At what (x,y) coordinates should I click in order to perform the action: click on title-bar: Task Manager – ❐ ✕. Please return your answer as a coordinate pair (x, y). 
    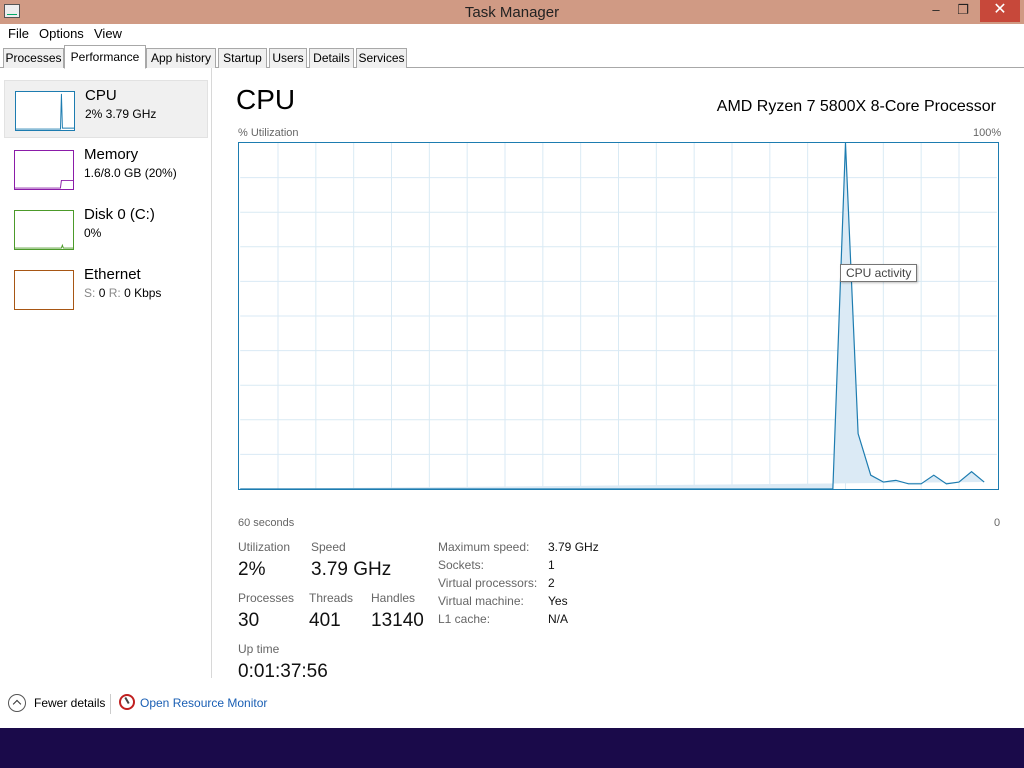
    Looking at the image, I should click on (512, 12).